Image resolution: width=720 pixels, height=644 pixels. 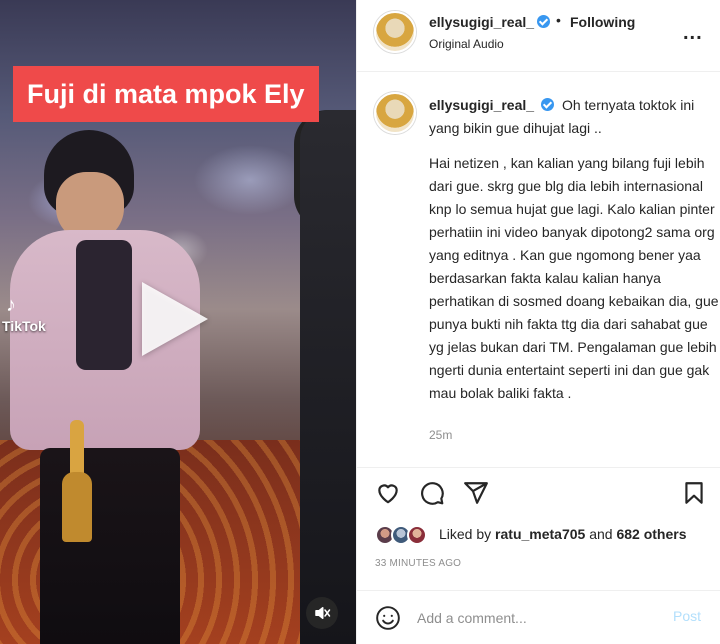 I want to click on play-icon, so click(x=175, y=319).